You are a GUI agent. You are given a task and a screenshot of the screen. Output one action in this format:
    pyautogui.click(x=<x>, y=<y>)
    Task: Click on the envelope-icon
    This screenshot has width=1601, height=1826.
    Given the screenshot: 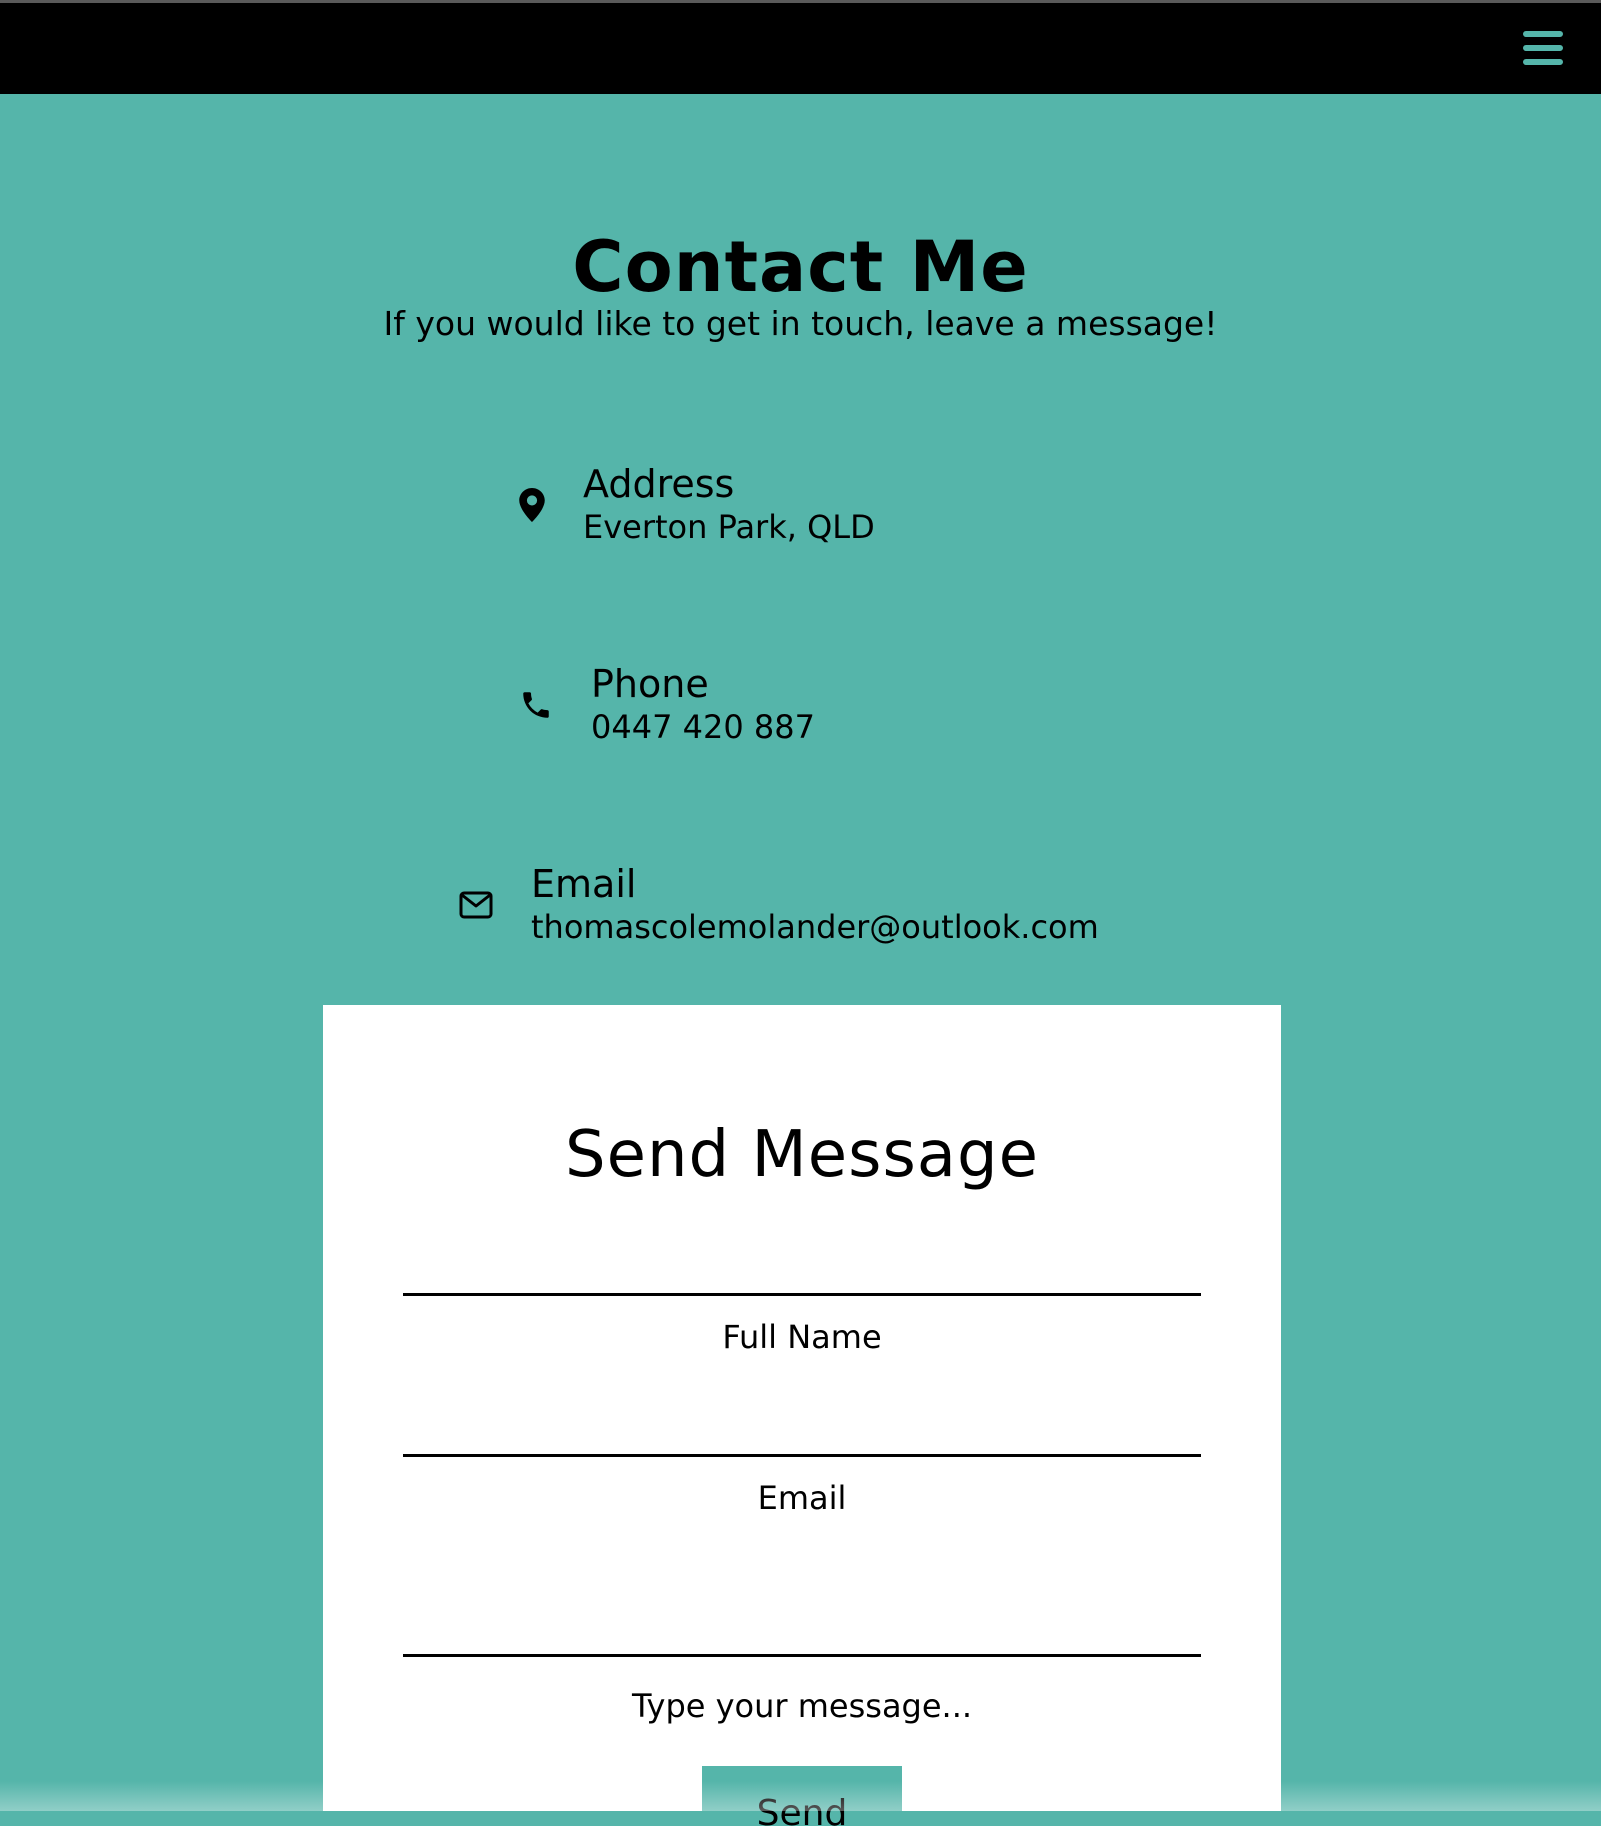 What is the action you would take?
    pyautogui.click(x=476, y=905)
    